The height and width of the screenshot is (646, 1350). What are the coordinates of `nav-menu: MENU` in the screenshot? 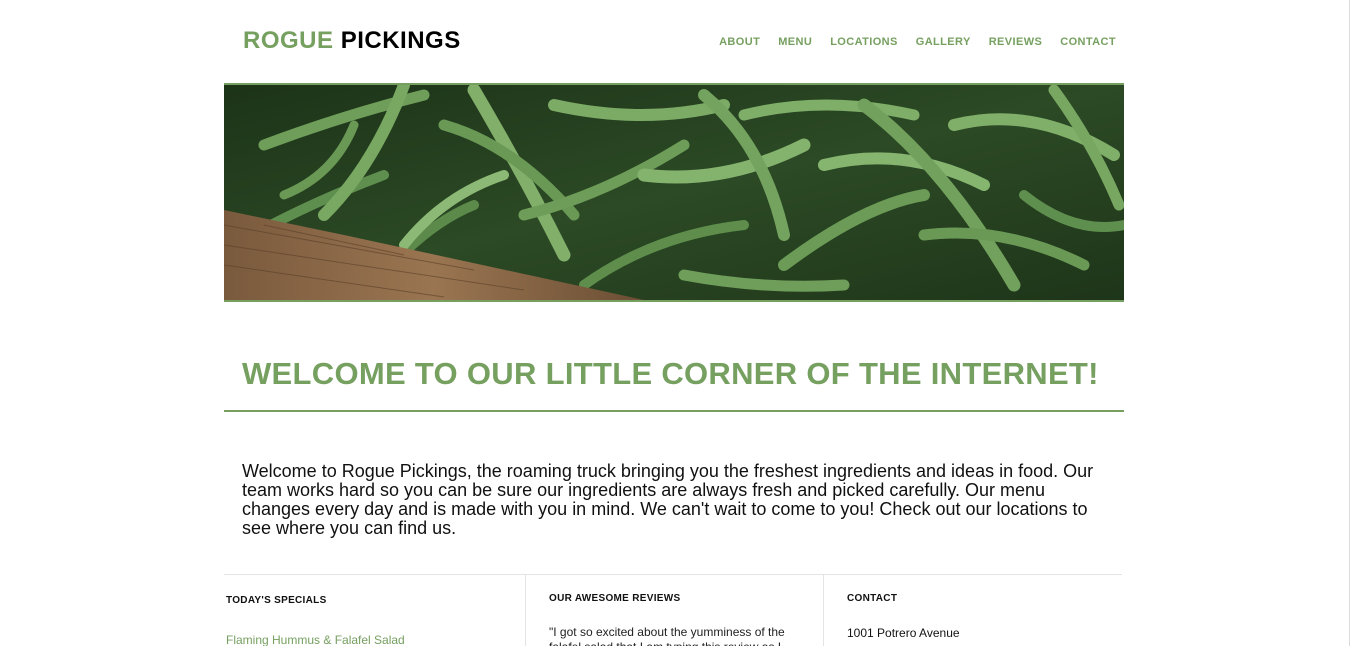 It's located at (795, 42).